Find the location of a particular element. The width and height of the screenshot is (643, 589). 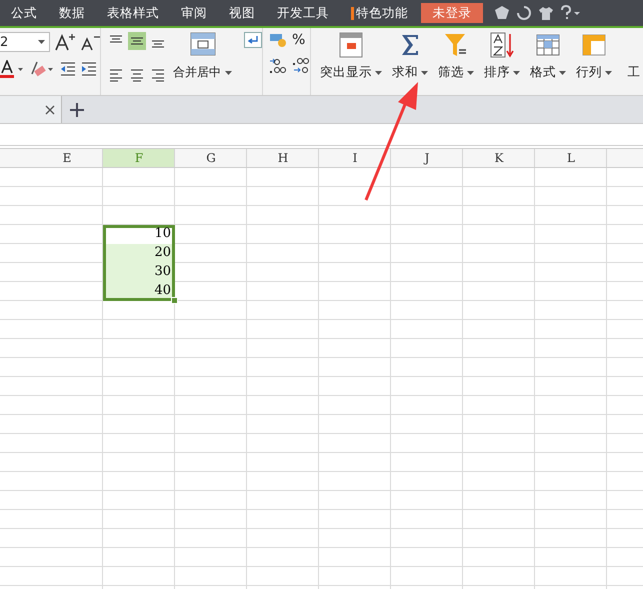

column-header: H is located at coordinates (283, 158).